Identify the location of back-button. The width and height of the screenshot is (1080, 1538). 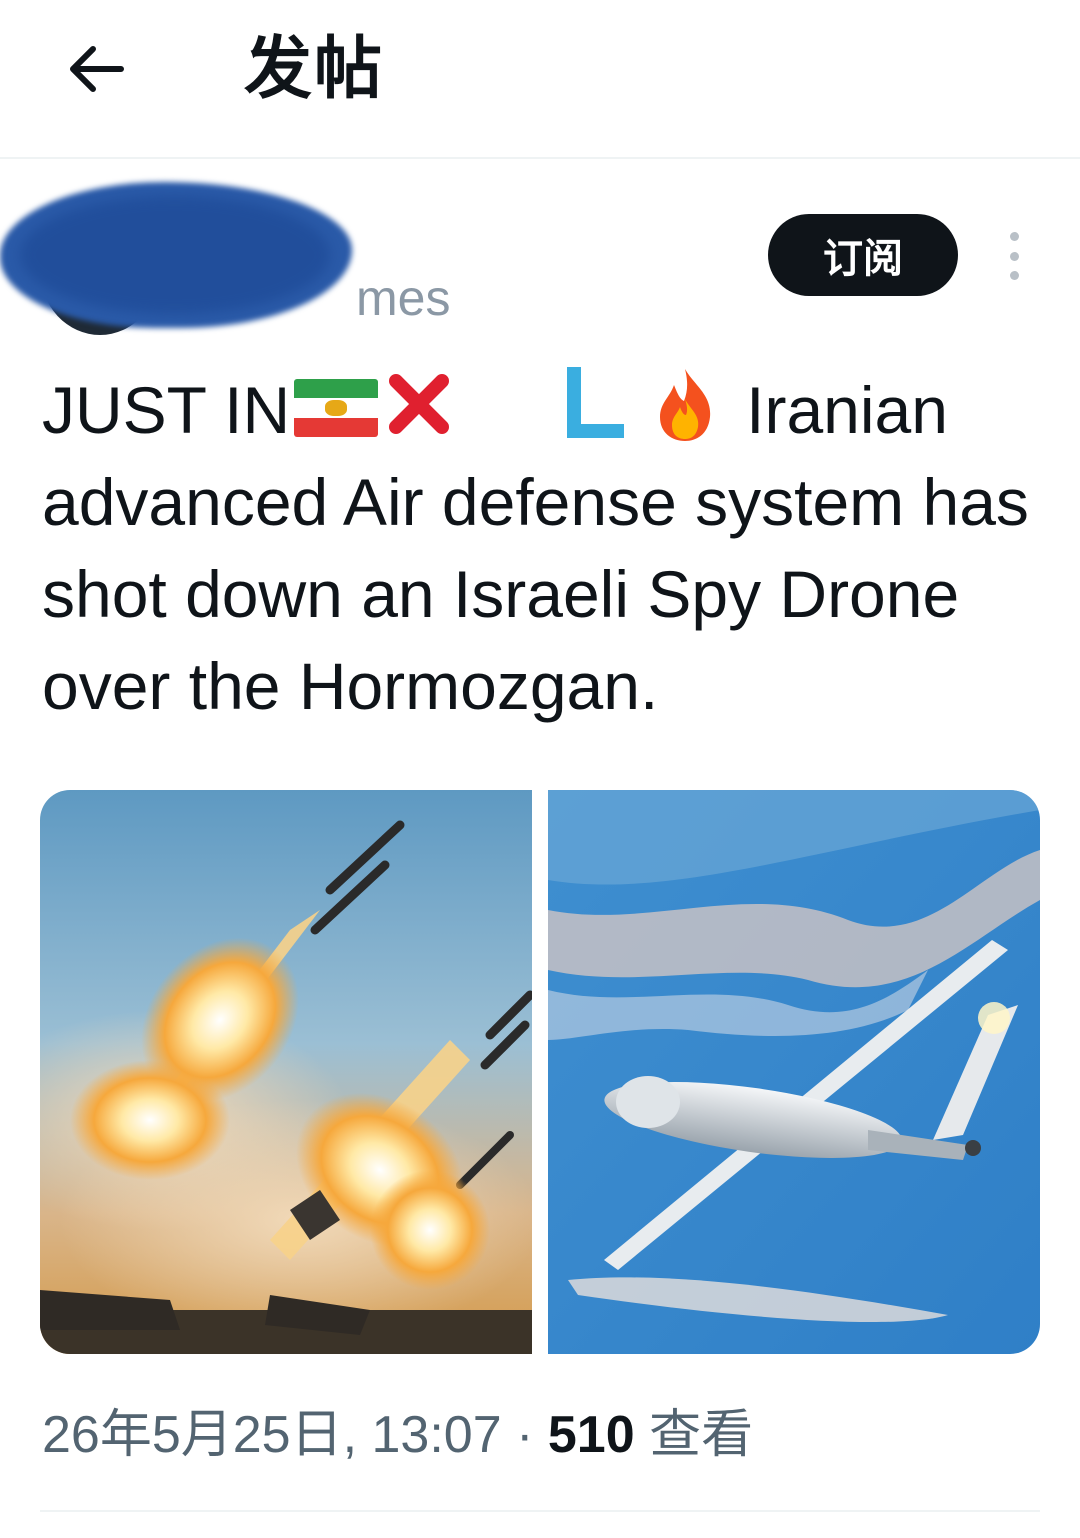
(95, 69).